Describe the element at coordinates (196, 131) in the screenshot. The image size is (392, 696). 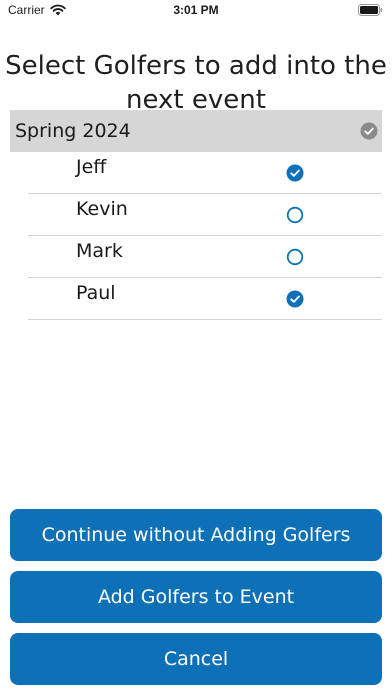
I see `group-header-spring-2024: Spring 2024` at that location.